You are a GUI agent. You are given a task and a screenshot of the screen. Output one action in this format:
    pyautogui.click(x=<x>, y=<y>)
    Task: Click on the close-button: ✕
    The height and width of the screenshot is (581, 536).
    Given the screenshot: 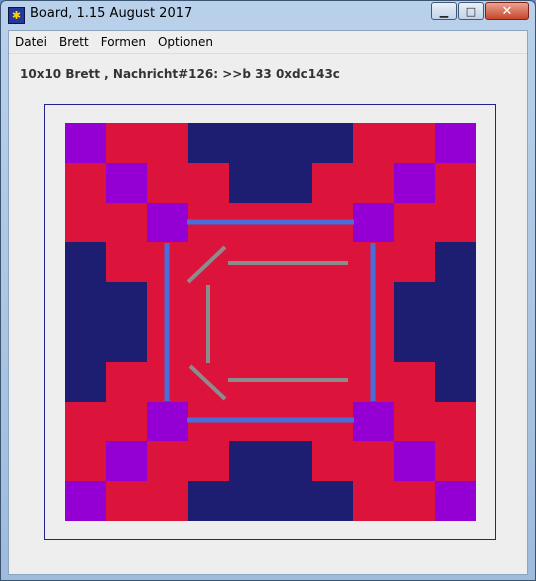 What is the action you would take?
    pyautogui.click(x=507, y=11)
    